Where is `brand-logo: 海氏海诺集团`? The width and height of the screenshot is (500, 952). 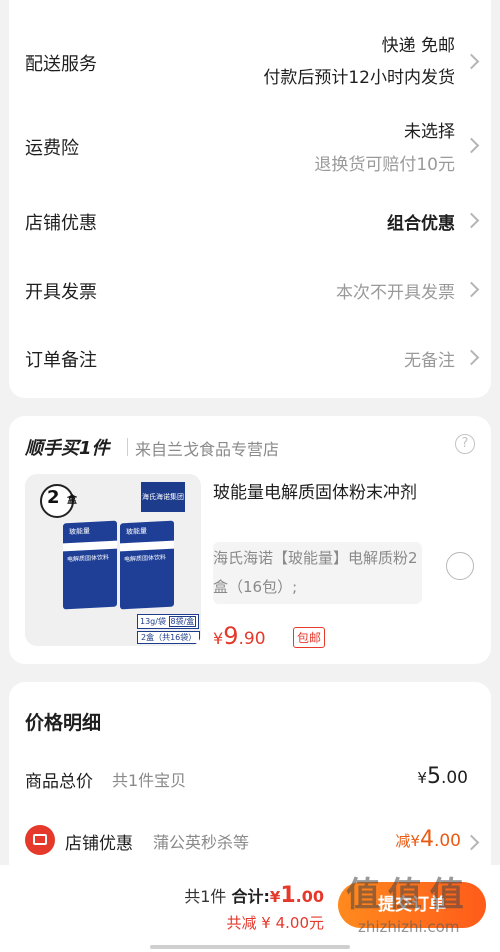 brand-logo: 海氏海诺集团 is located at coordinates (163, 497).